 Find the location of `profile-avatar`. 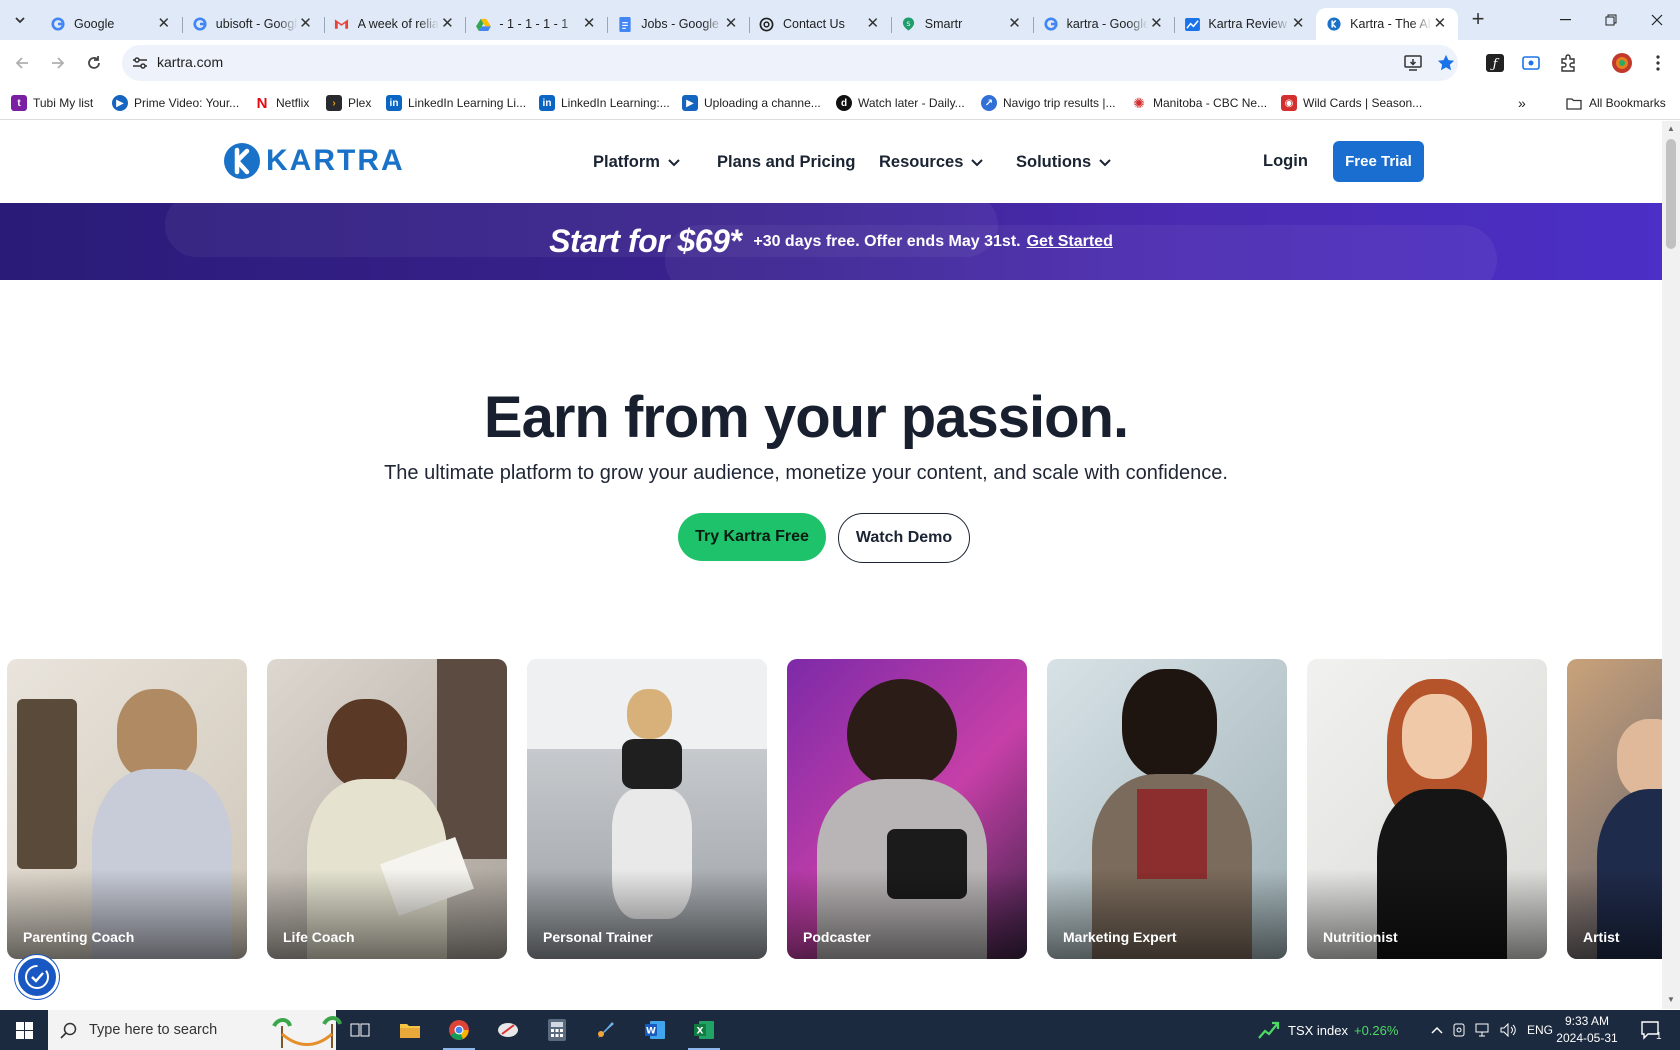

profile-avatar is located at coordinates (1622, 63).